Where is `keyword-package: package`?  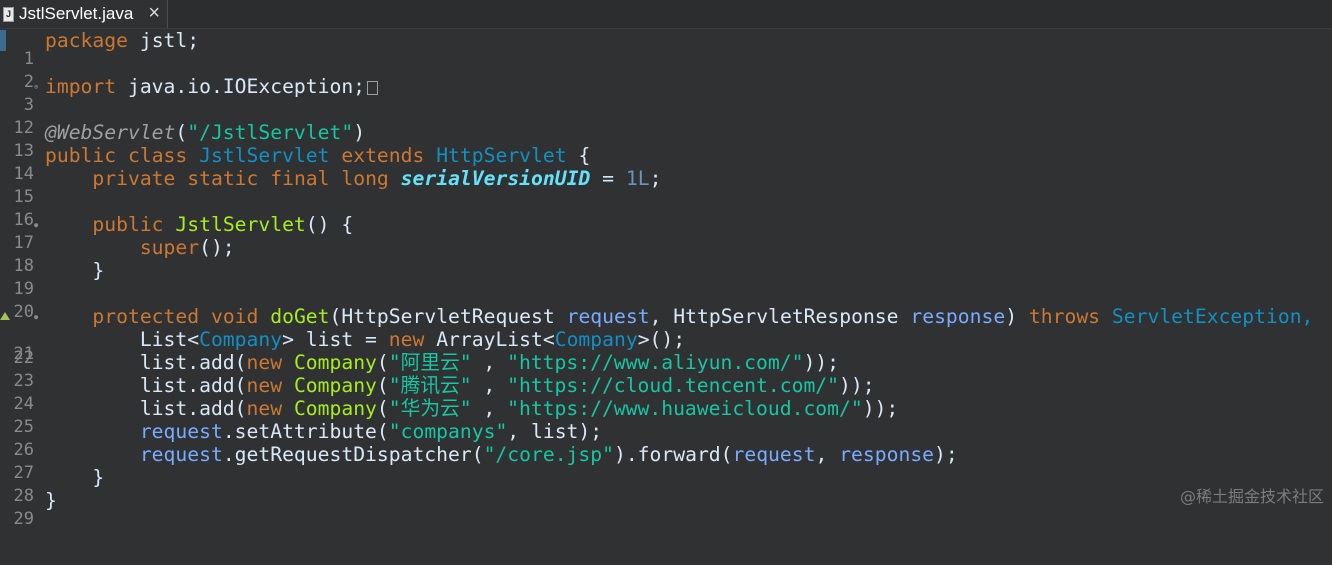 keyword-package: package is located at coordinates (86, 40).